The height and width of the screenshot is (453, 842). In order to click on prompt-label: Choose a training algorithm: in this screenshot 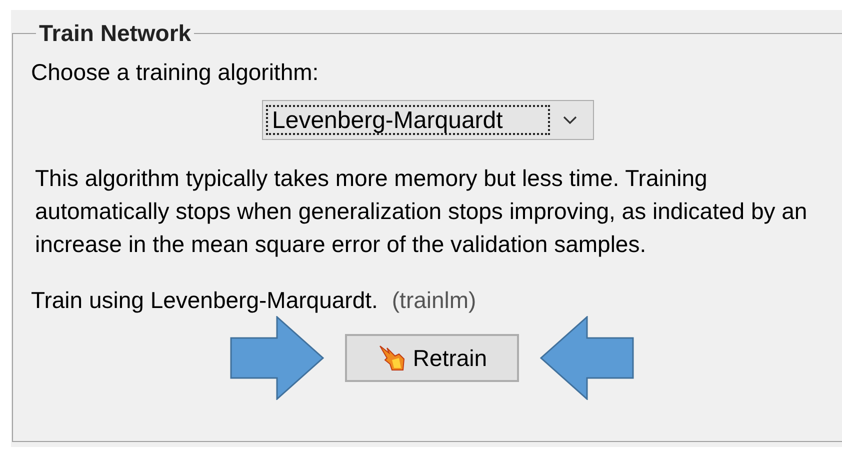, I will do `click(175, 72)`.